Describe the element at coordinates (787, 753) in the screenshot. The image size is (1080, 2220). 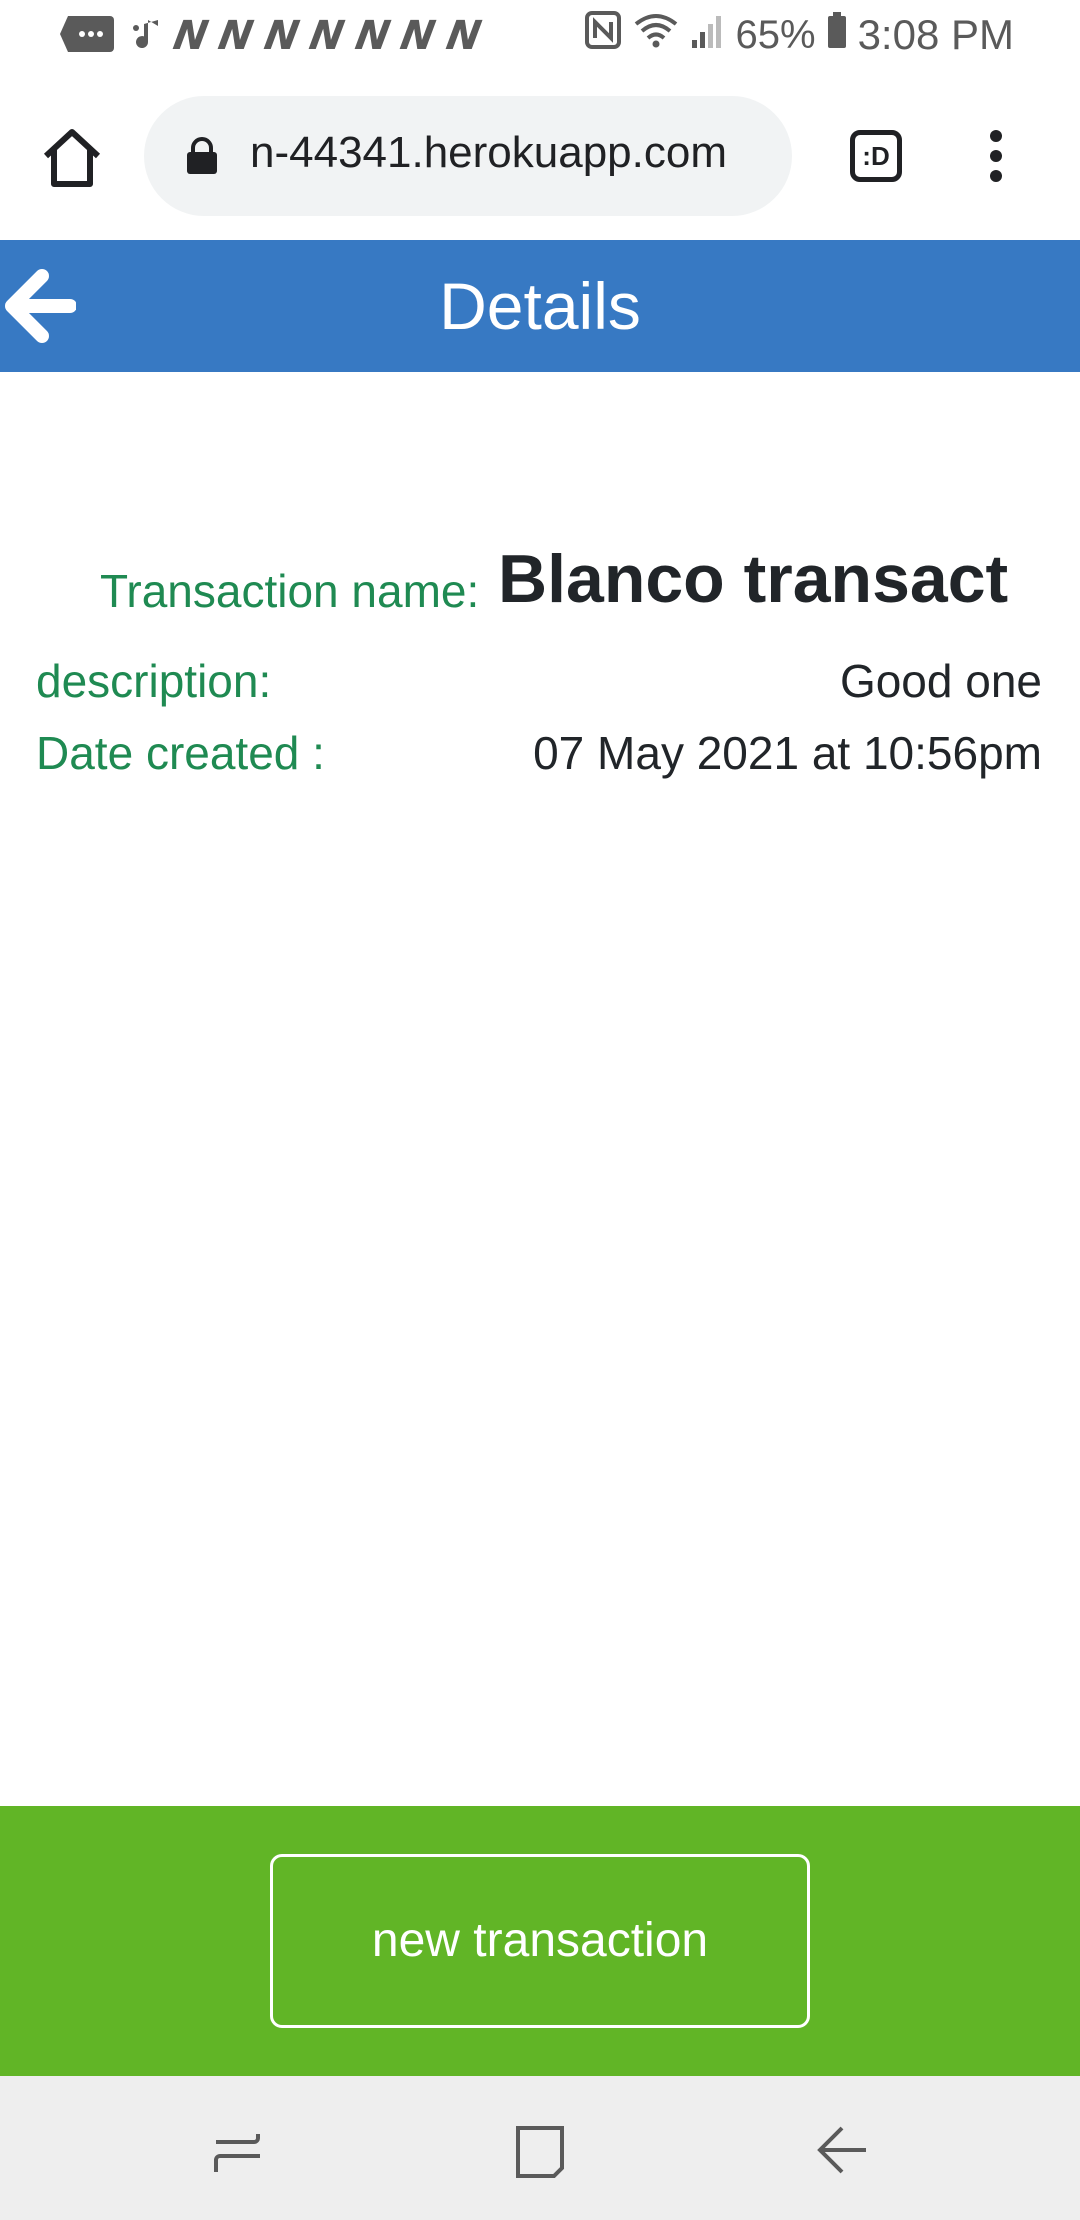
I see `date-created-value: 07 May 2021 at 10:56pm` at that location.